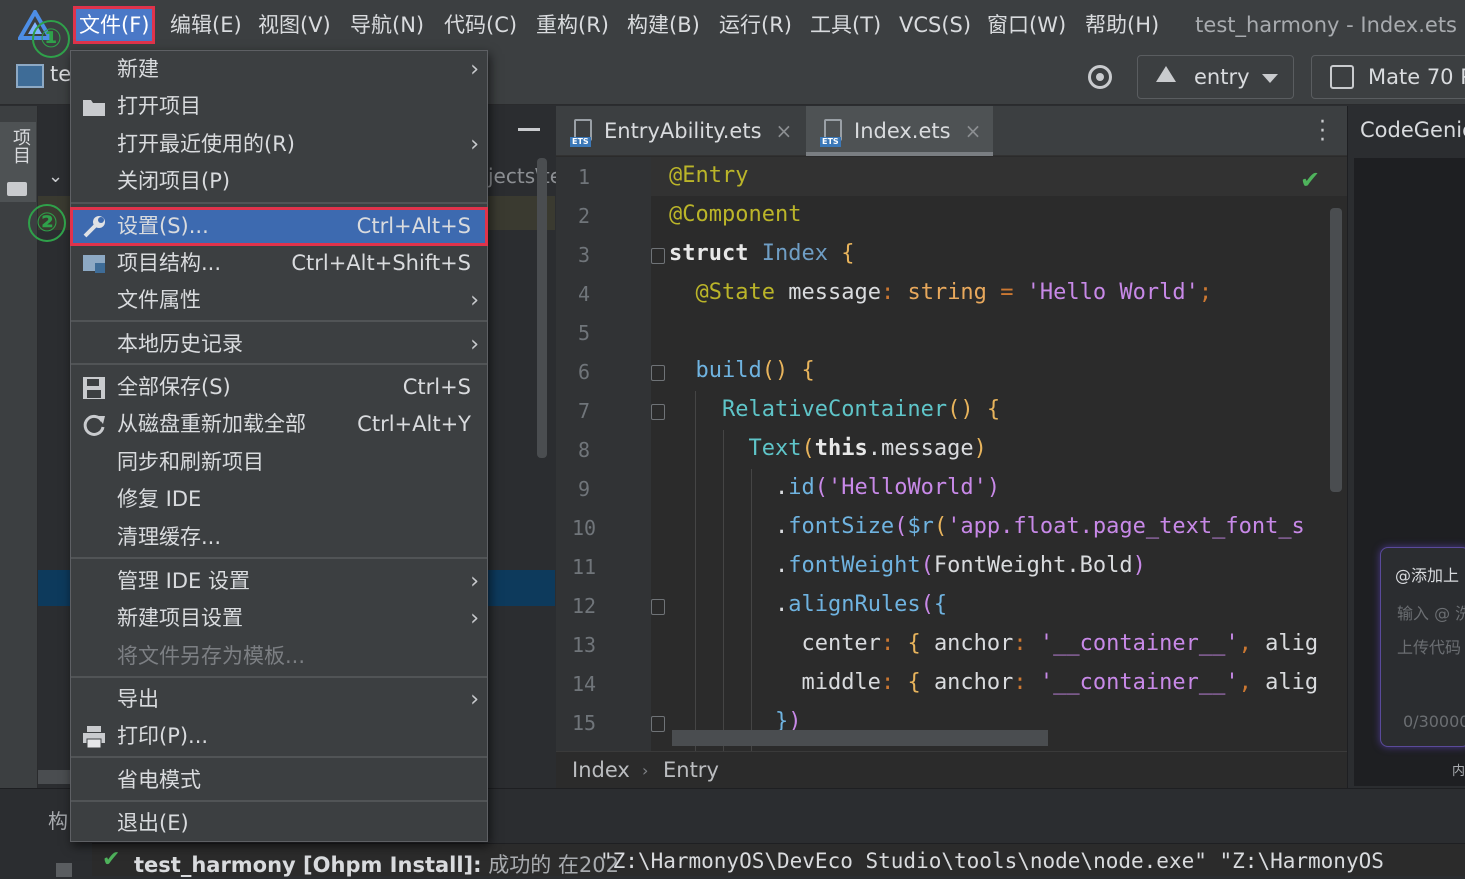 This screenshot has height=879, width=1465. What do you see at coordinates (1310, 180) in the screenshot?
I see `check-icon: ✔` at bounding box center [1310, 180].